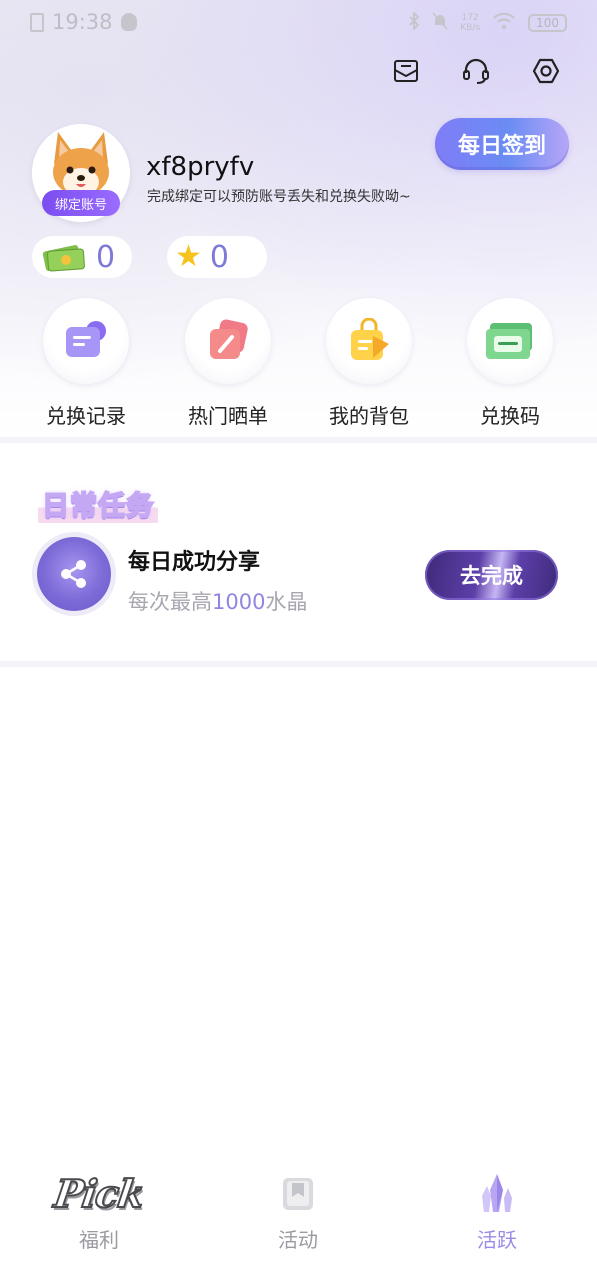  Describe the element at coordinates (491, 575) in the screenshot. I see `task-complete-button: 去完成` at that location.